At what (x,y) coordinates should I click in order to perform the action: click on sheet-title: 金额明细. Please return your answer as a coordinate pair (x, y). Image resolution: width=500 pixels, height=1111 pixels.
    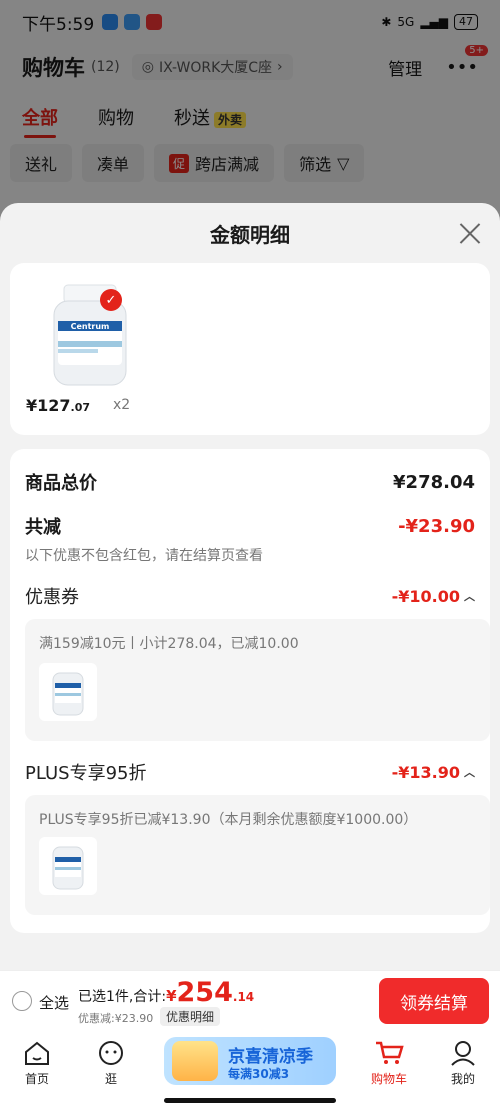
    Looking at the image, I should click on (250, 235).